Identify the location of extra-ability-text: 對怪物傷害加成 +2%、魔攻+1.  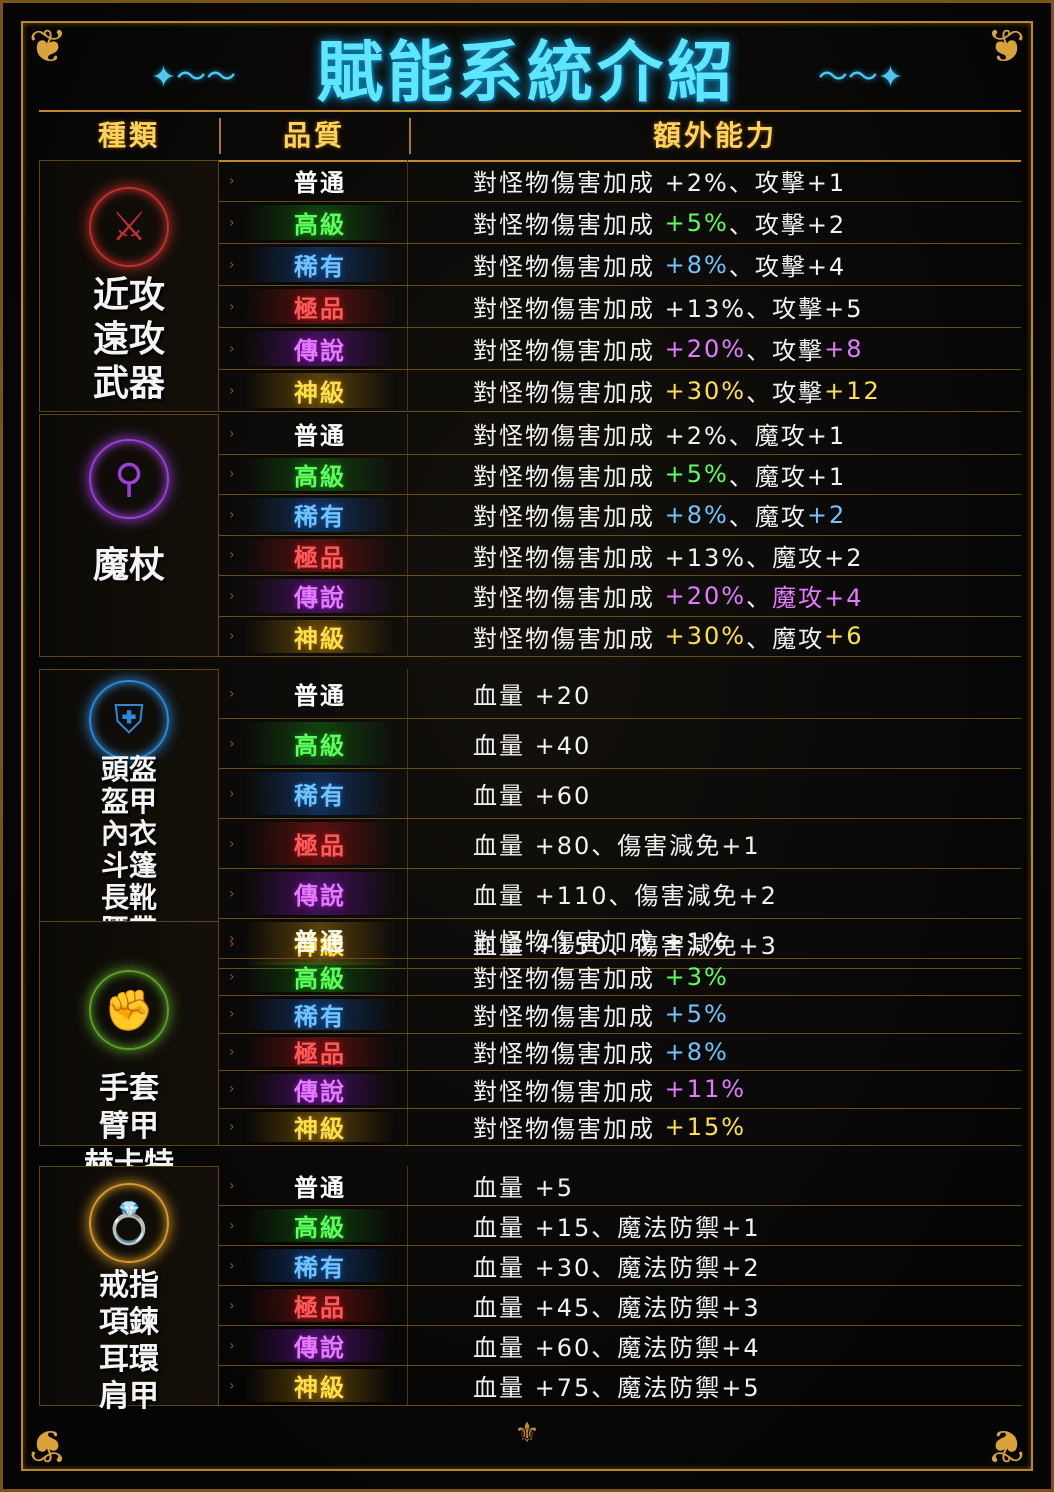
(659, 434).